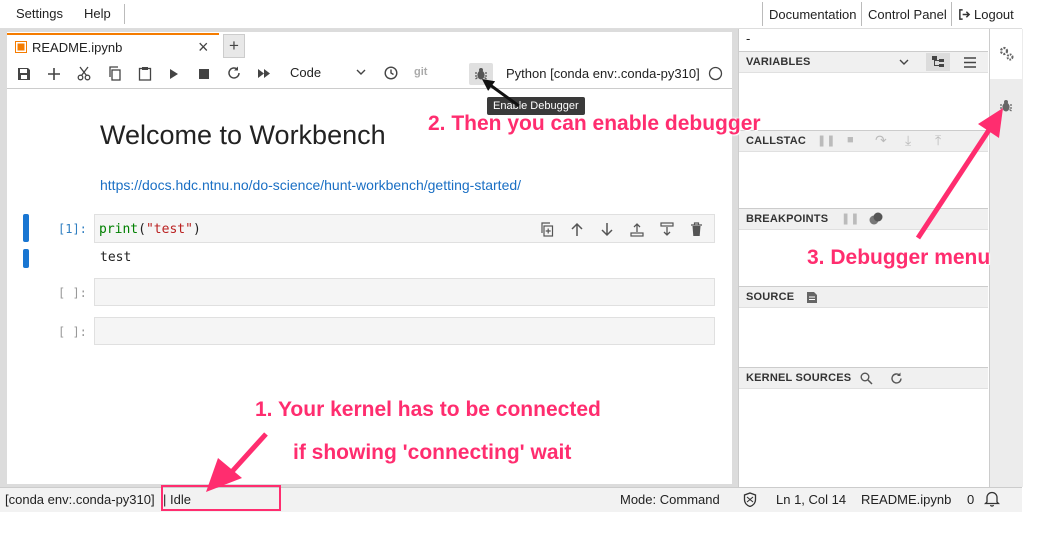 The image size is (1049, 541). I want to click on step-in-icon: ⤓, so click(908, 140).